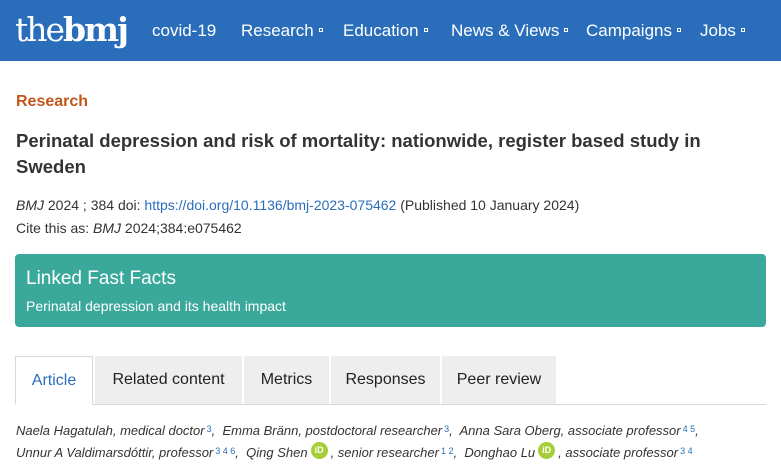 The image size is (781, 472). What do you see at coordinates (384, 452) in the screenshot?
I see `author-role: , senior researcher` at bounding box center [384, 452].